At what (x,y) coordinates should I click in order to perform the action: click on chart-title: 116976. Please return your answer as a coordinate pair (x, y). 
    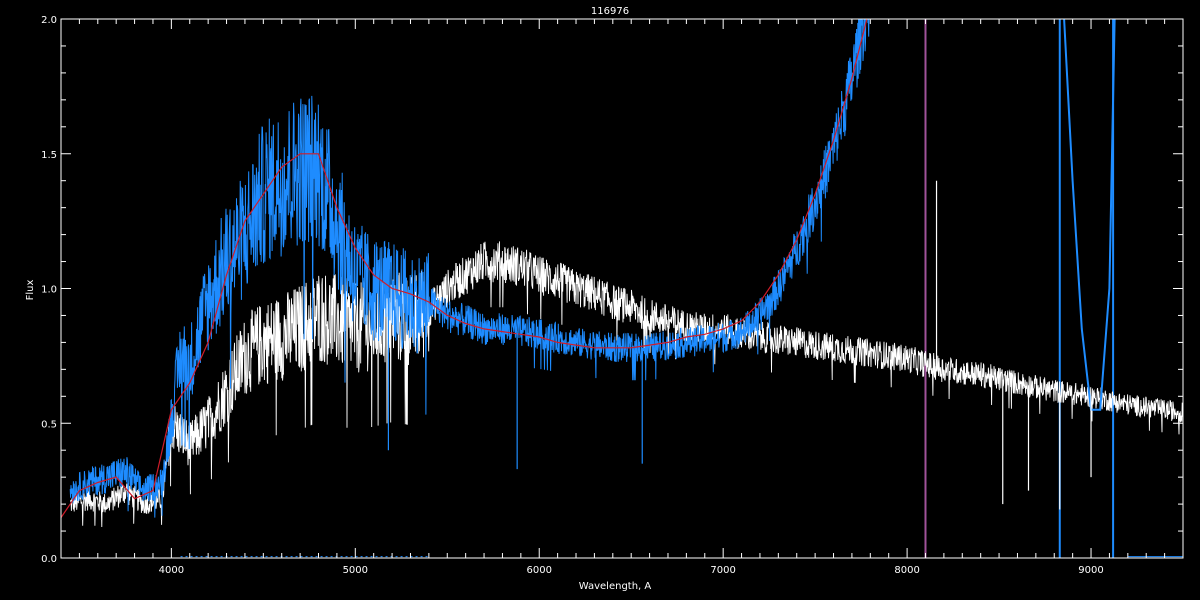
    Looking at the image, I should click on (610, 11).